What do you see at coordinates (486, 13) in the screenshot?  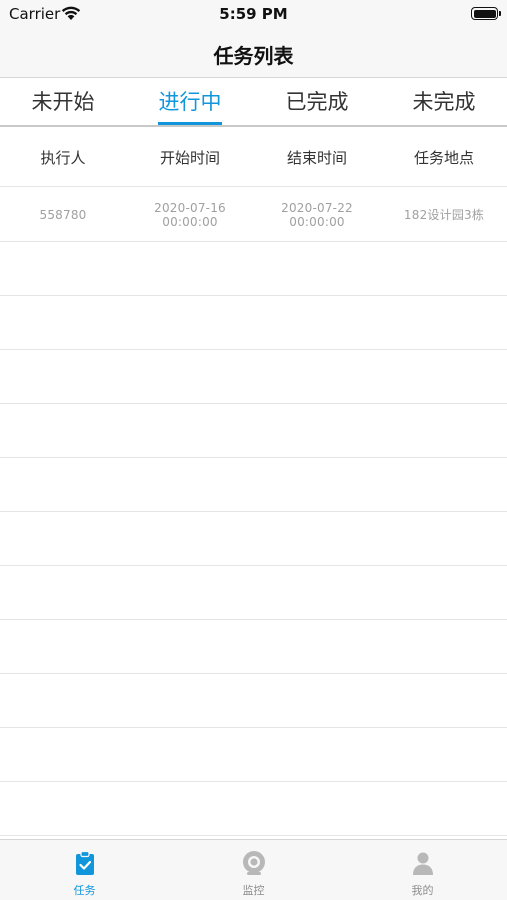 I see `battery-icon` at bounding box center [486, 13].